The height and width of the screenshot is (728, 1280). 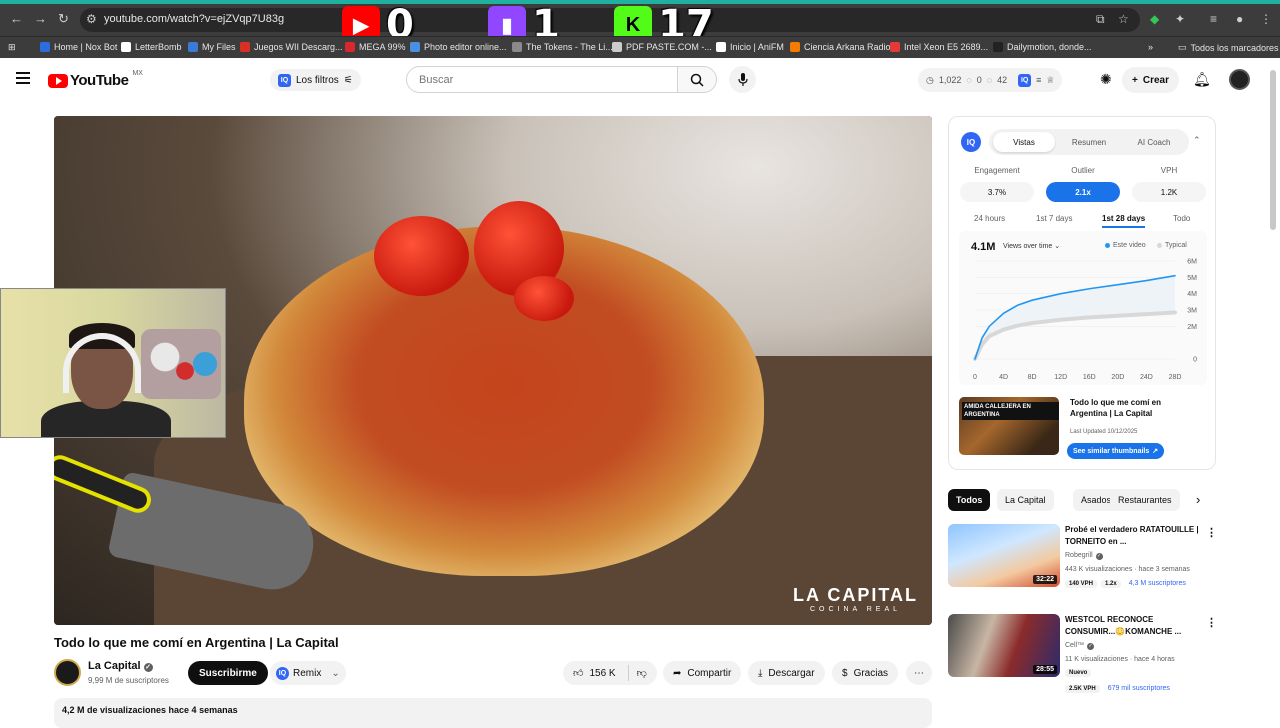 I want to click on remix-button: IQ Remix ⌄, so click(x=308, y=673).